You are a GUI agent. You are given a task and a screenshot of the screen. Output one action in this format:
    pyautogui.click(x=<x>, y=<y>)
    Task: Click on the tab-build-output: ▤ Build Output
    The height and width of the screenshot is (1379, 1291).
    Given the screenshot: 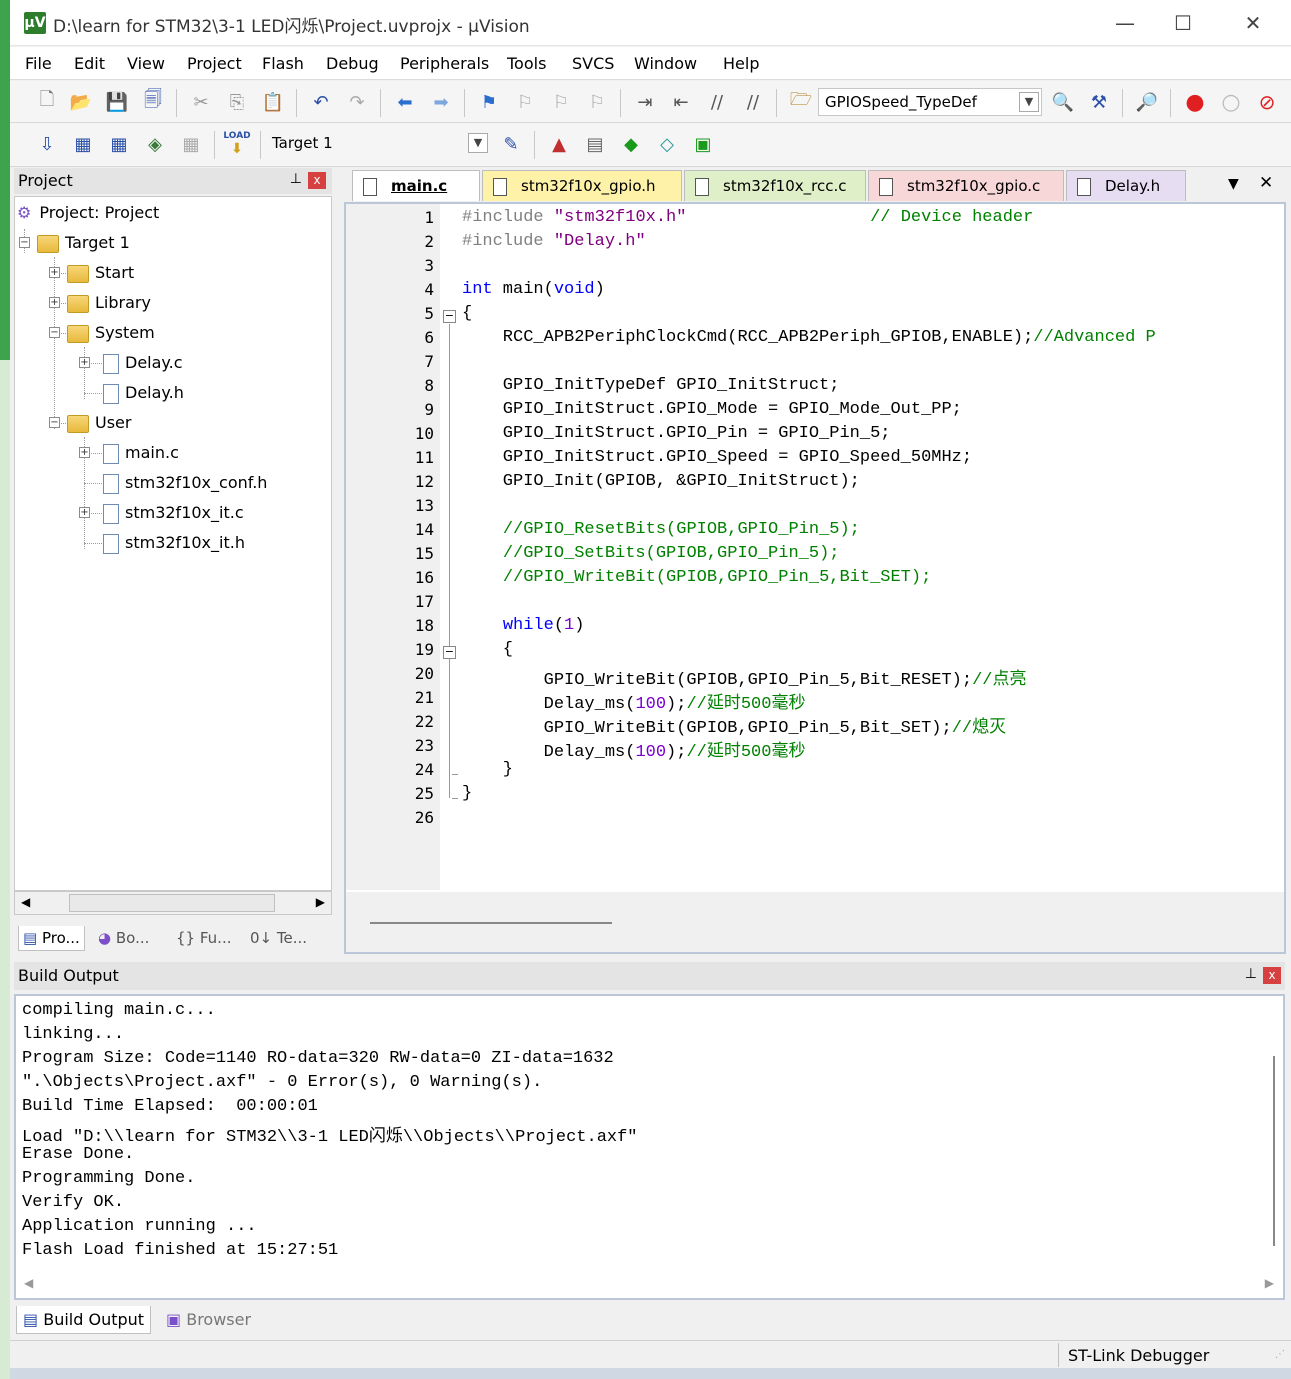 What is the action you would take?
    pyautogui.click(x=84, y=1320)
    